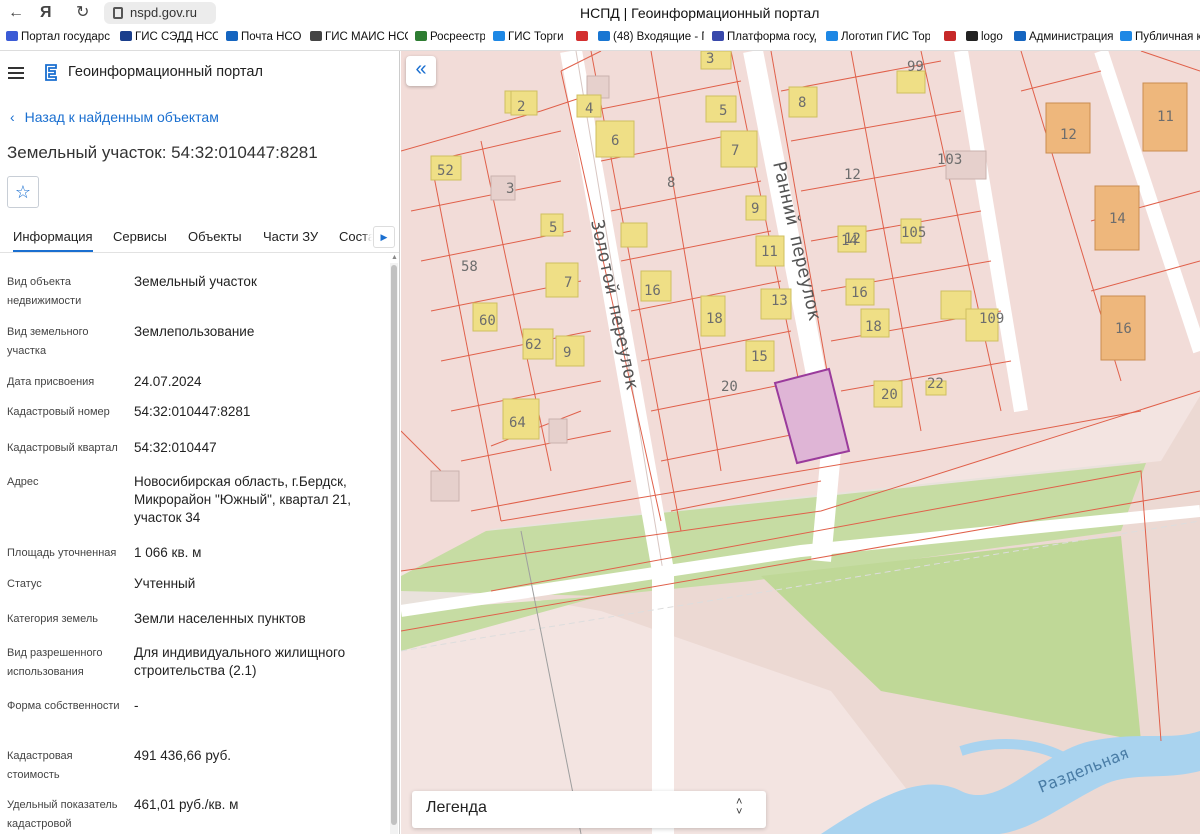 The width and height of the screenshot is (1200, 834). Describe the element at coordinates (53, 240) in the screenshot. I see `tab-information: Информация` at that location.